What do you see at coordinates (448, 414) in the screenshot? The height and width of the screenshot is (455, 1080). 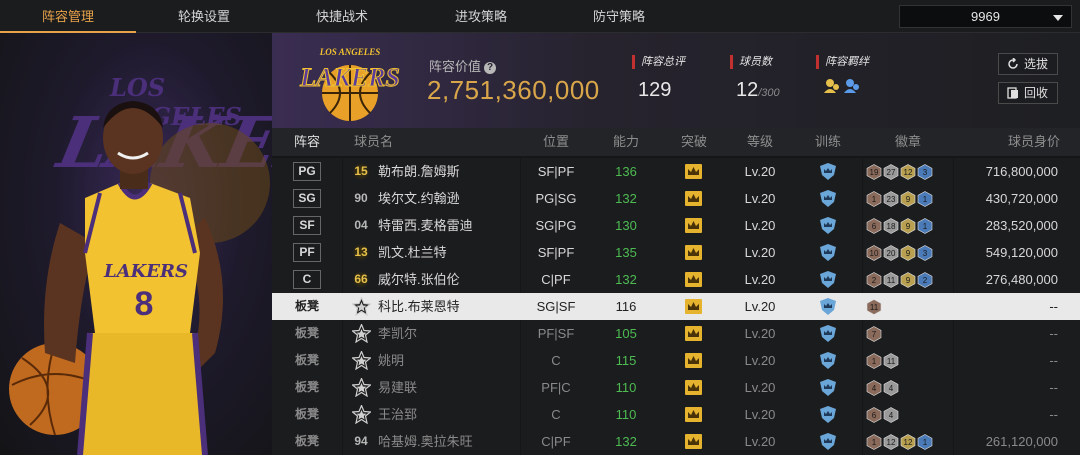 I see `player-name: 王治郅` at bounding box center [448, 414].